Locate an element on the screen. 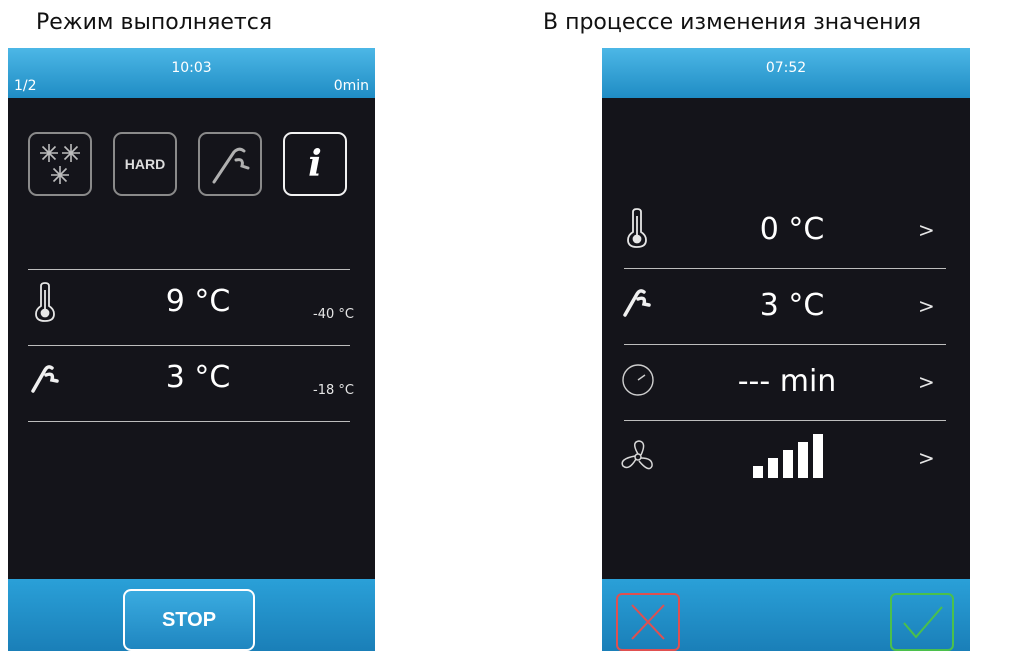 The image size is (1024, 651). cabinet-temperature-setting: 0 °C is located at coordinates (792, 229).